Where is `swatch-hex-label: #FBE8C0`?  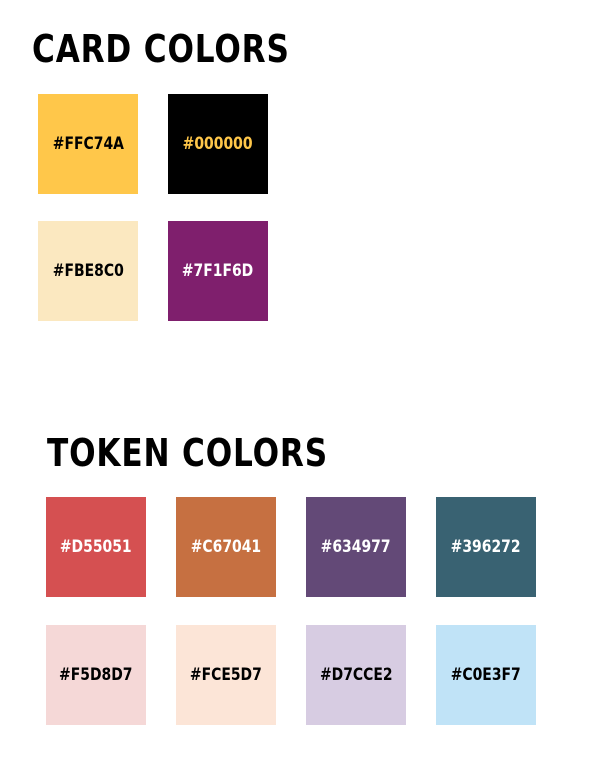
swatch-hex-label: #FBE8C0 is located at coordinates (88, 271).